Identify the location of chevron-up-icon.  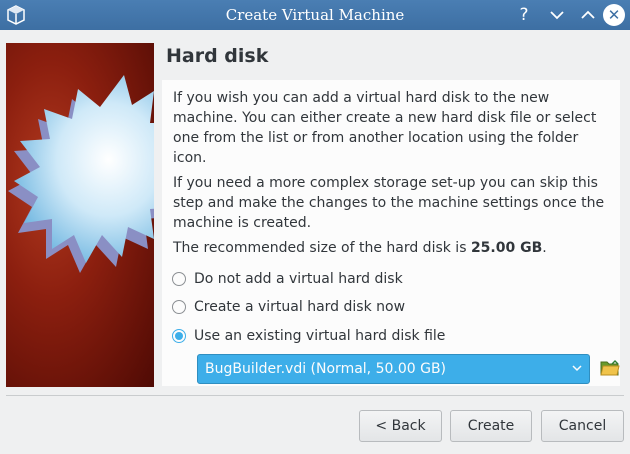
(588, 14).